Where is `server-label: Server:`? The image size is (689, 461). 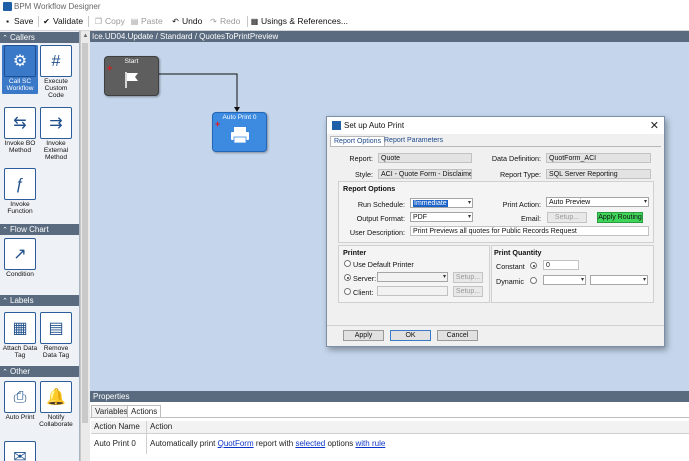
server-label: Server: is located at coordinates (365, 278).